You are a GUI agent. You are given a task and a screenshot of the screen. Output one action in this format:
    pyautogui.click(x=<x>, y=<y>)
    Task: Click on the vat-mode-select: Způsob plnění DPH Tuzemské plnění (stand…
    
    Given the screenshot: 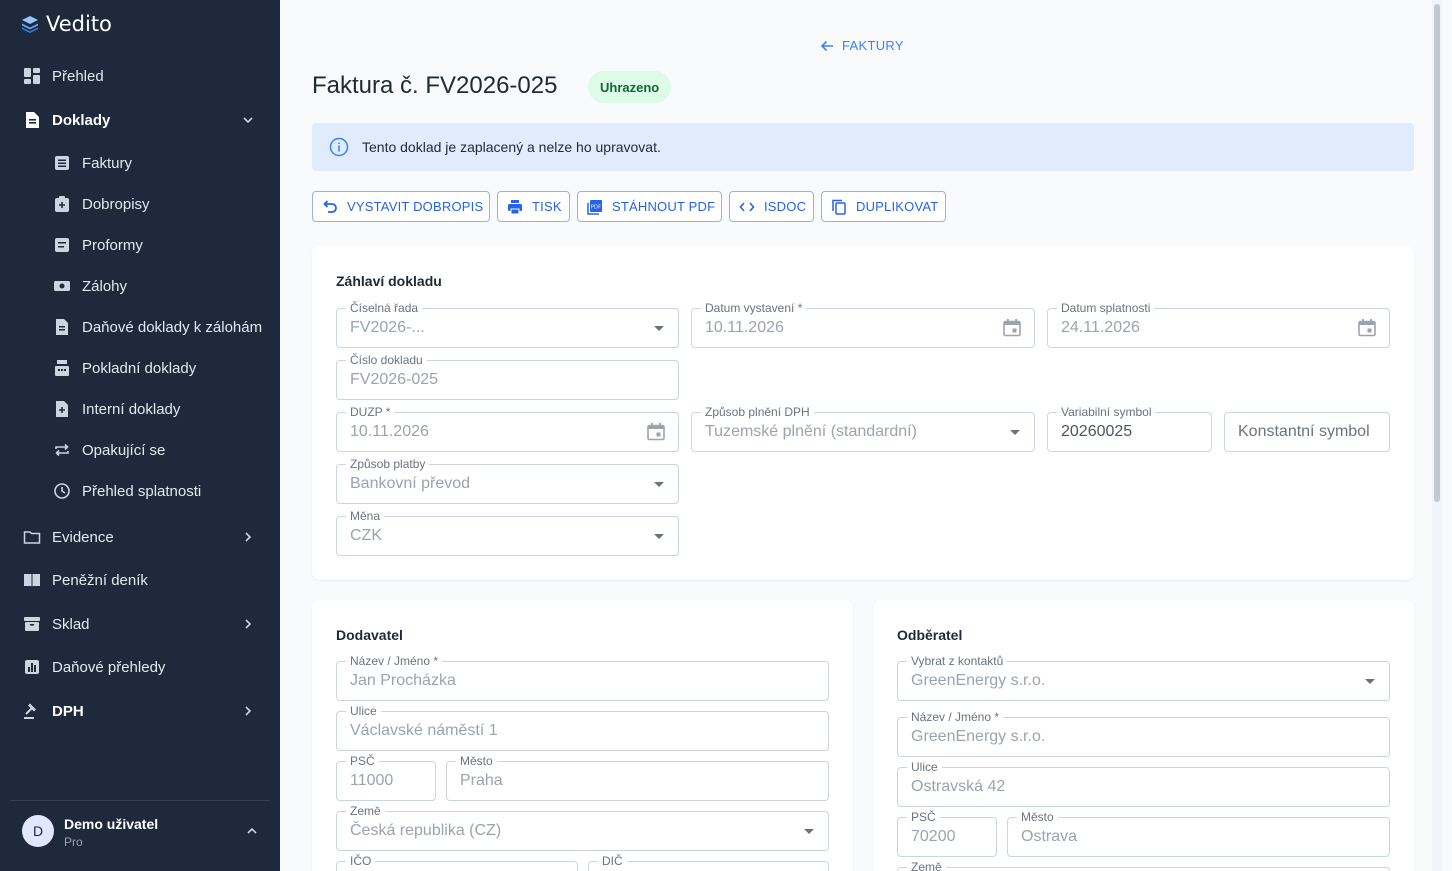 What is the action you would take?
    pyautogui.click(x=863, y=428)
    